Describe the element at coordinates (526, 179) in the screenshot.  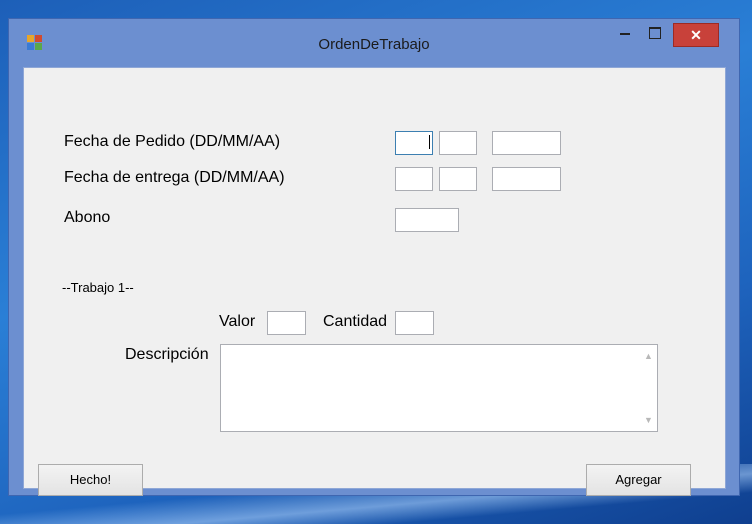
I see `fecha-entrega-year-input` at that location.